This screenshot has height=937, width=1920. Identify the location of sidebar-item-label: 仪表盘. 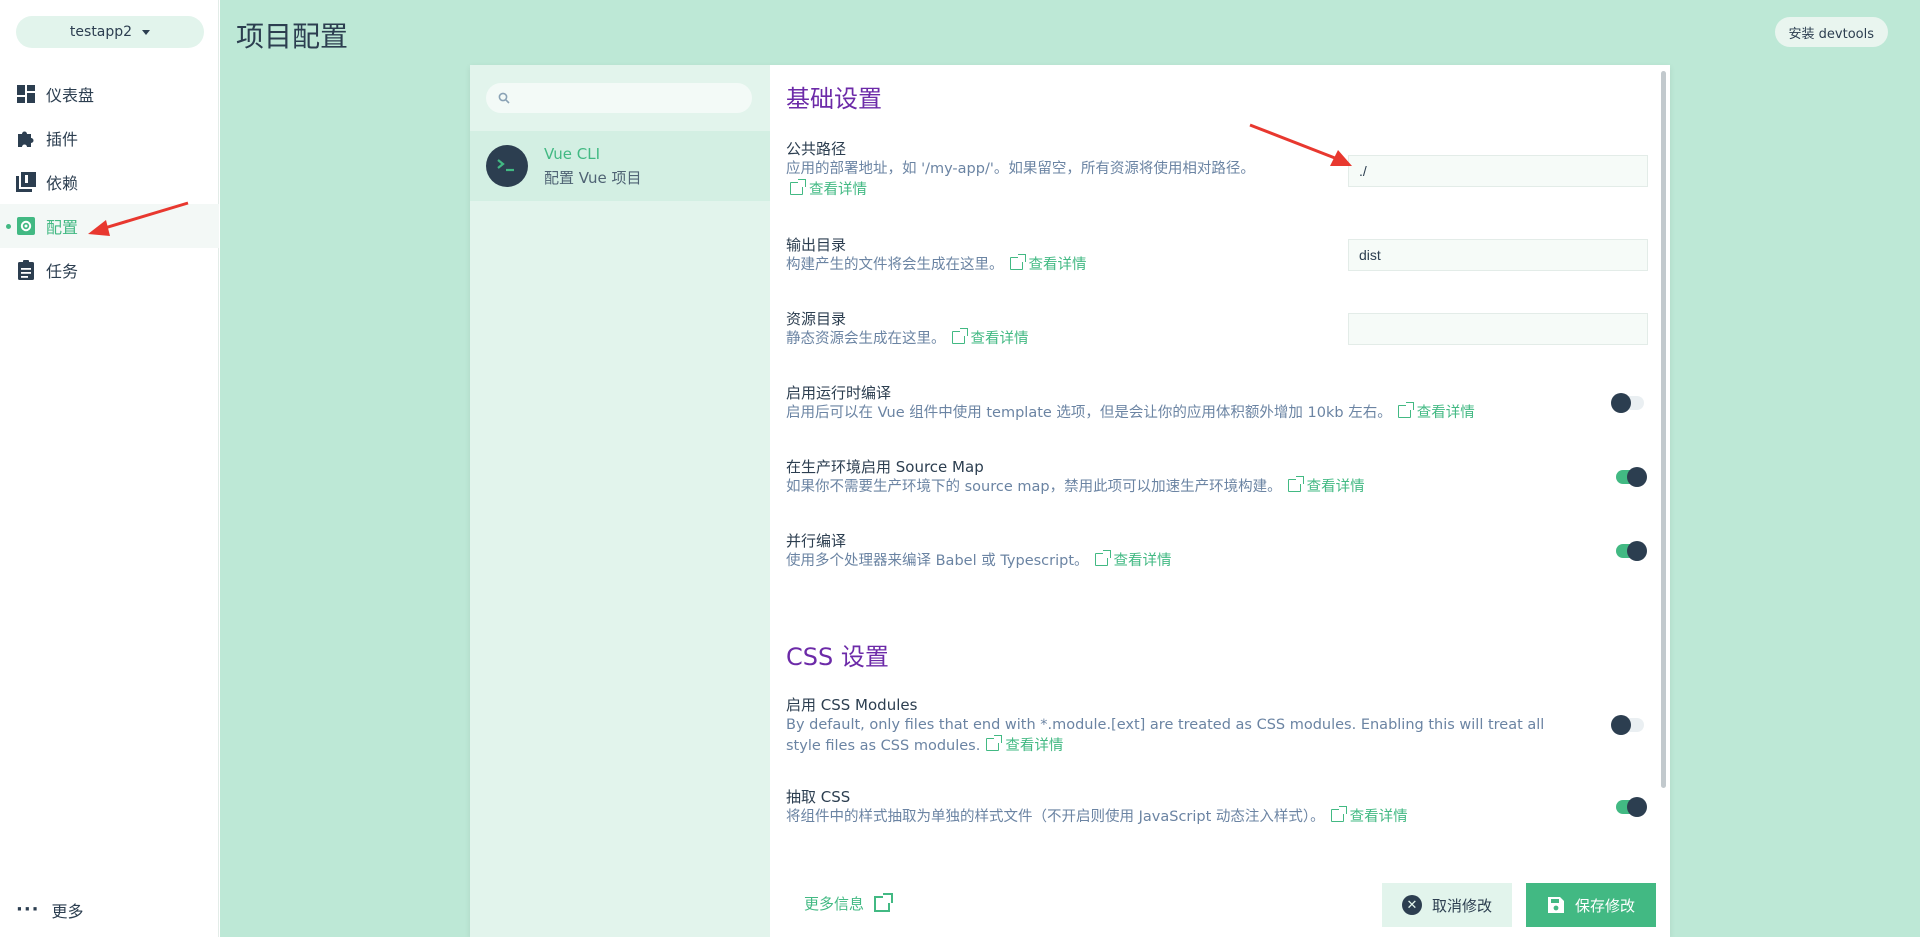
(70, 95).